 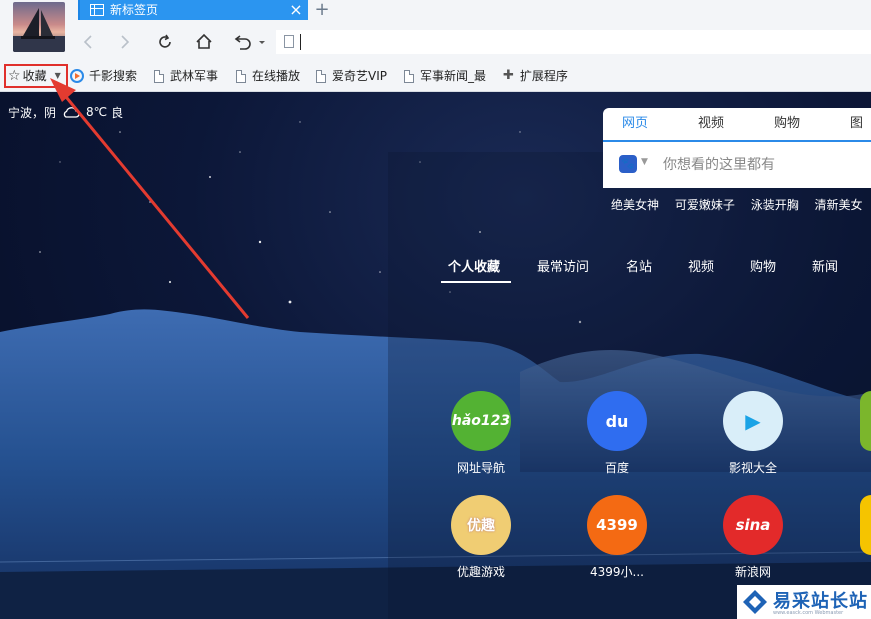 What do you see at coordinates (71, 112) in the screenshot?
I see `cloud-icon` at bounding box center [71, 112].